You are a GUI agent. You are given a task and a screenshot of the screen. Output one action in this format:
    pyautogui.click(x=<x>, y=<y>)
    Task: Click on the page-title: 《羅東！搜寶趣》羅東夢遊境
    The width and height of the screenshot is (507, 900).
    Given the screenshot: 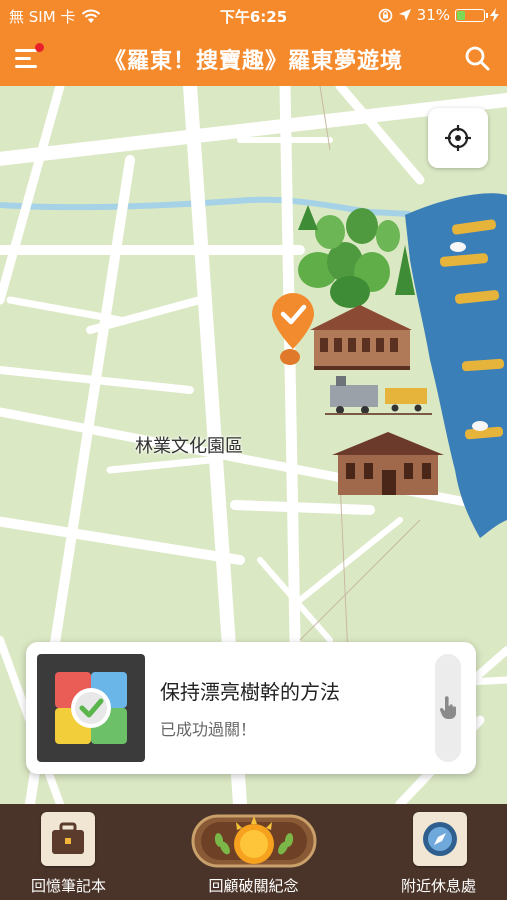 What is the action you would take?
    pyautogui.click(x=253, y=61)
    